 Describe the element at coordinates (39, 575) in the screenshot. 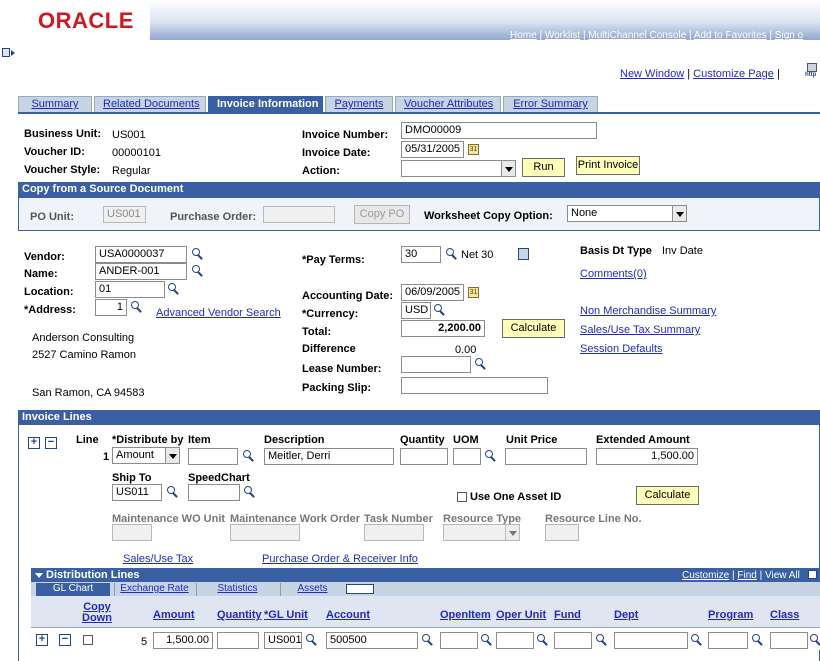

I see `collapse-icon` at that location.